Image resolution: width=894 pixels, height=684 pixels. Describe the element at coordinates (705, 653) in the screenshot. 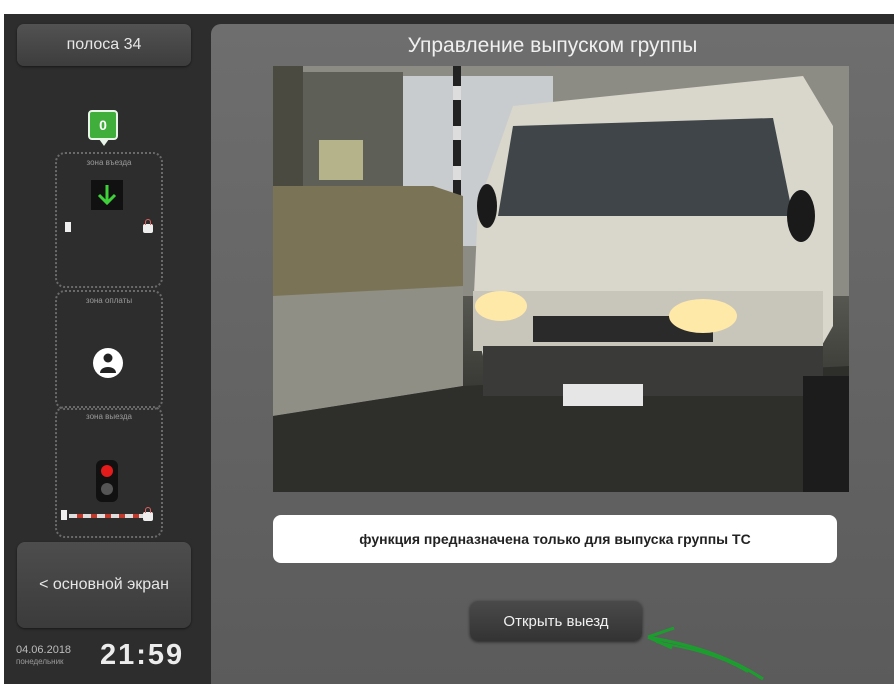

I see `annotation-arrow-icon` at that location.